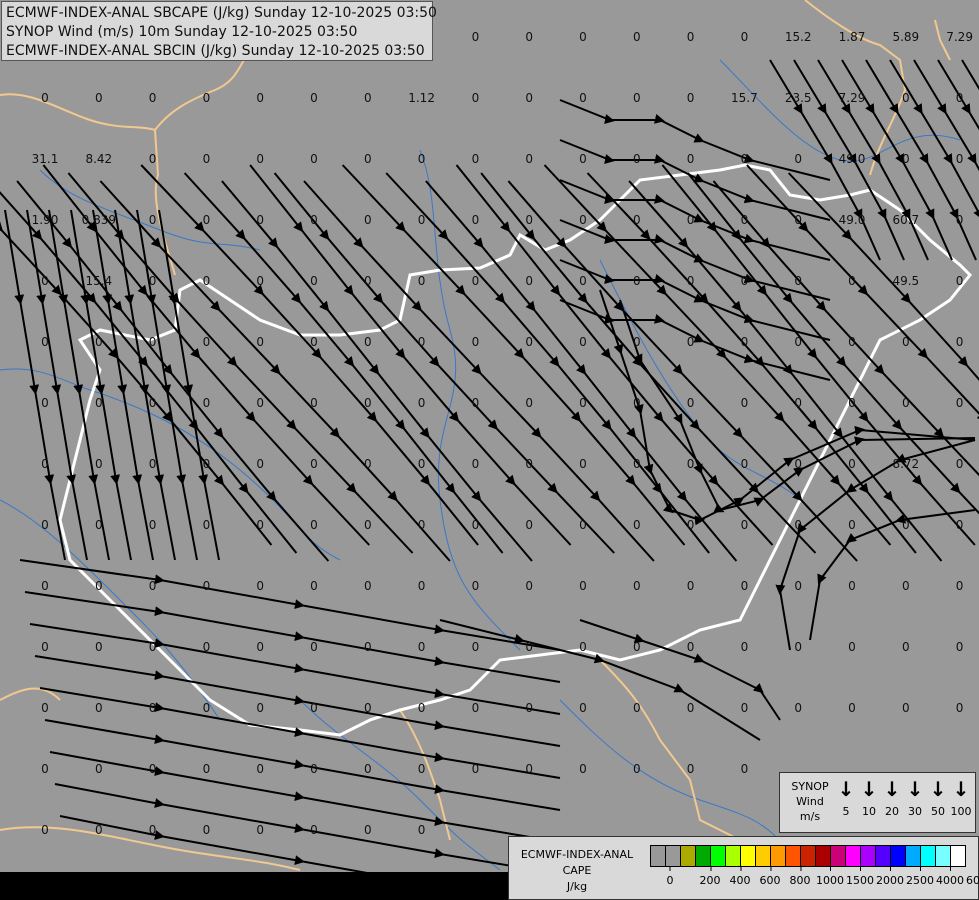 The width and height of the screenshot is (979, 900). I want to click on cape-tick-text: 2500, so click(920, 880).